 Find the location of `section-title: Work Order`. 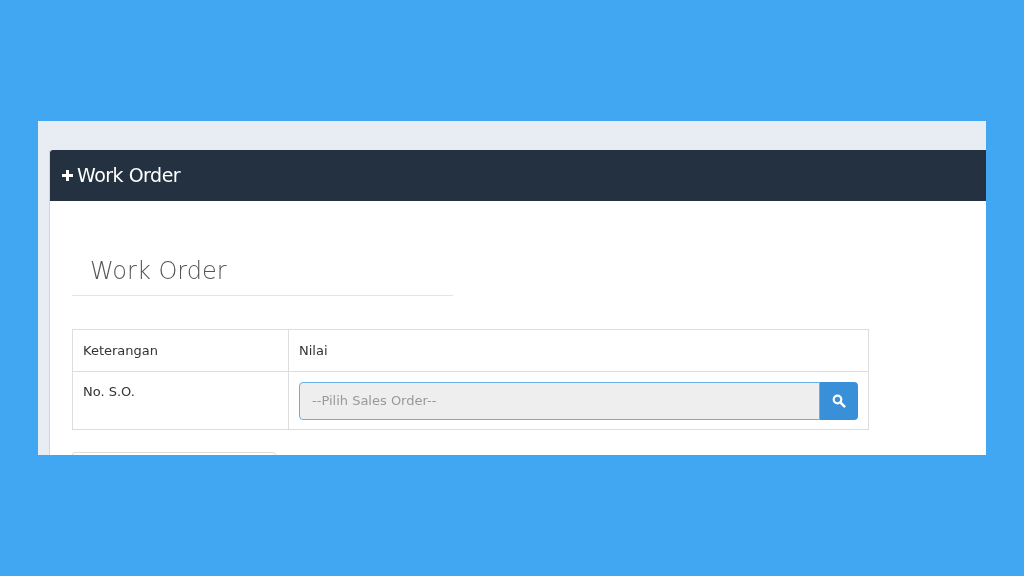

section-title: Work Order is located at coordinates (158, 271).